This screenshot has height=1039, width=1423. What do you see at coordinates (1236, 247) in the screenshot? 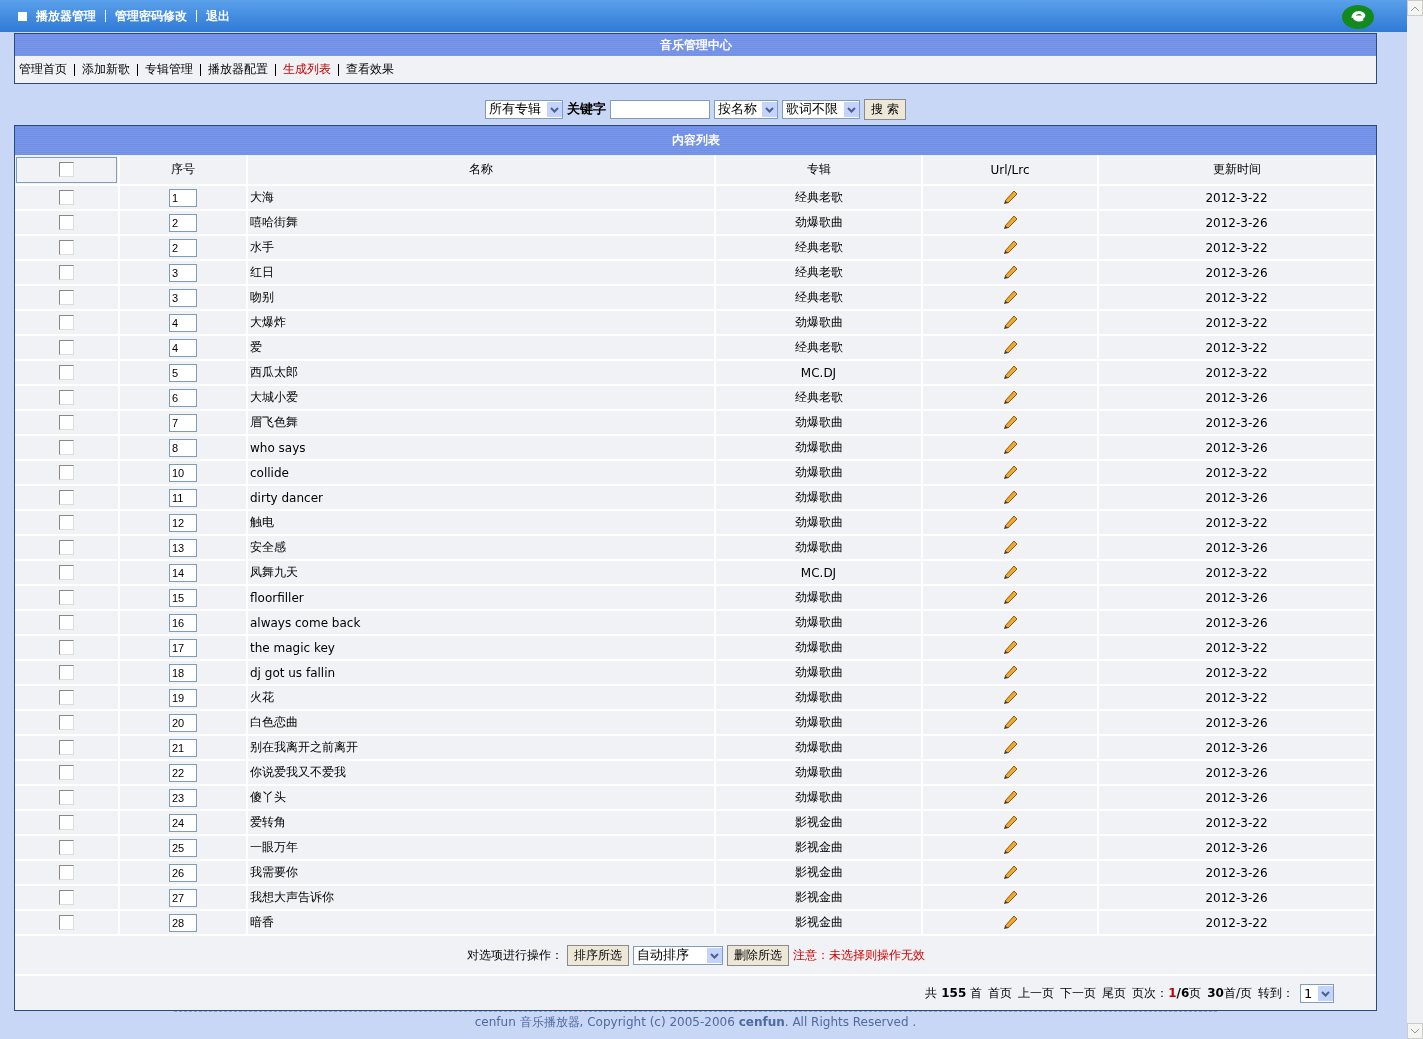
I see `date-cell: 2012-3-22` at bounding box center [1236, 247].